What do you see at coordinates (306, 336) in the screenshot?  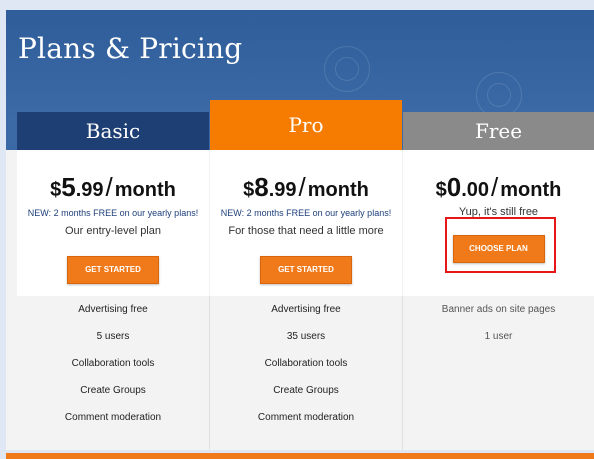 I see `feature-item: 35 users` at bounding box center [306, 336].